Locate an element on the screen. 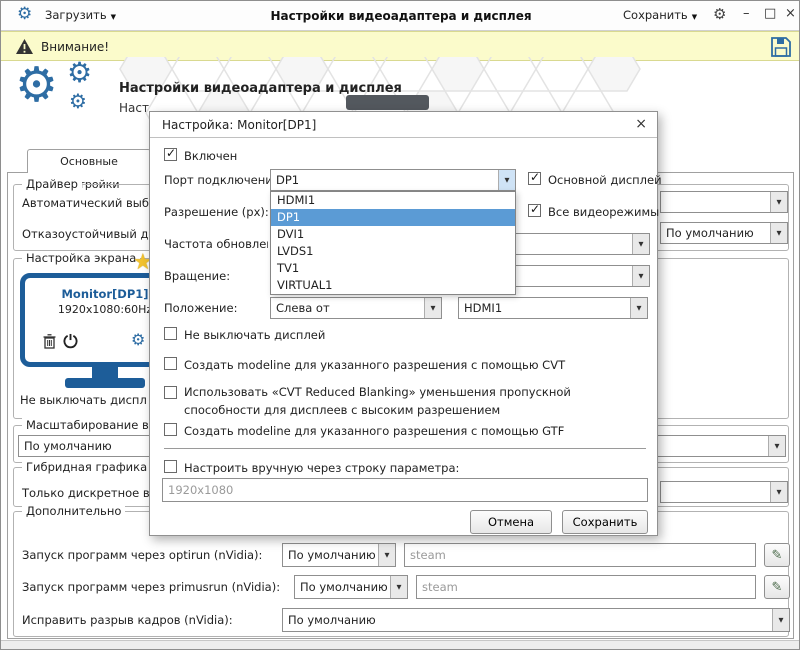 The image size is (800, 650). tab-main-settings: Основные настройки is located at coordinates (89, 170).